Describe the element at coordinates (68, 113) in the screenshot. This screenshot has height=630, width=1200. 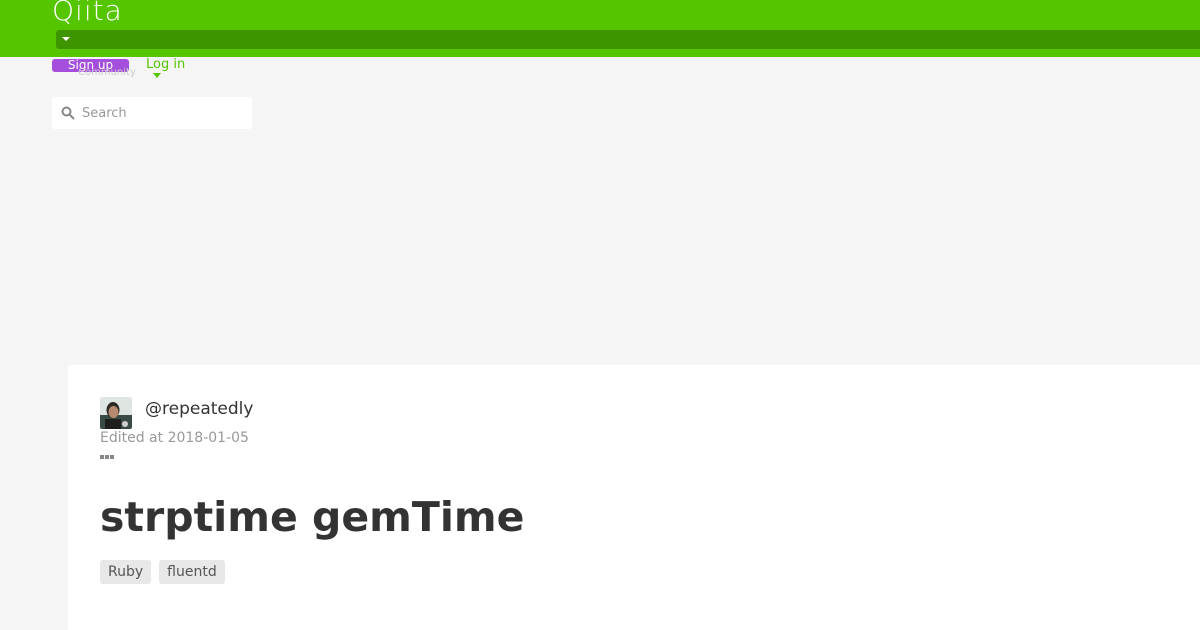
I see `search-icon` at that location.